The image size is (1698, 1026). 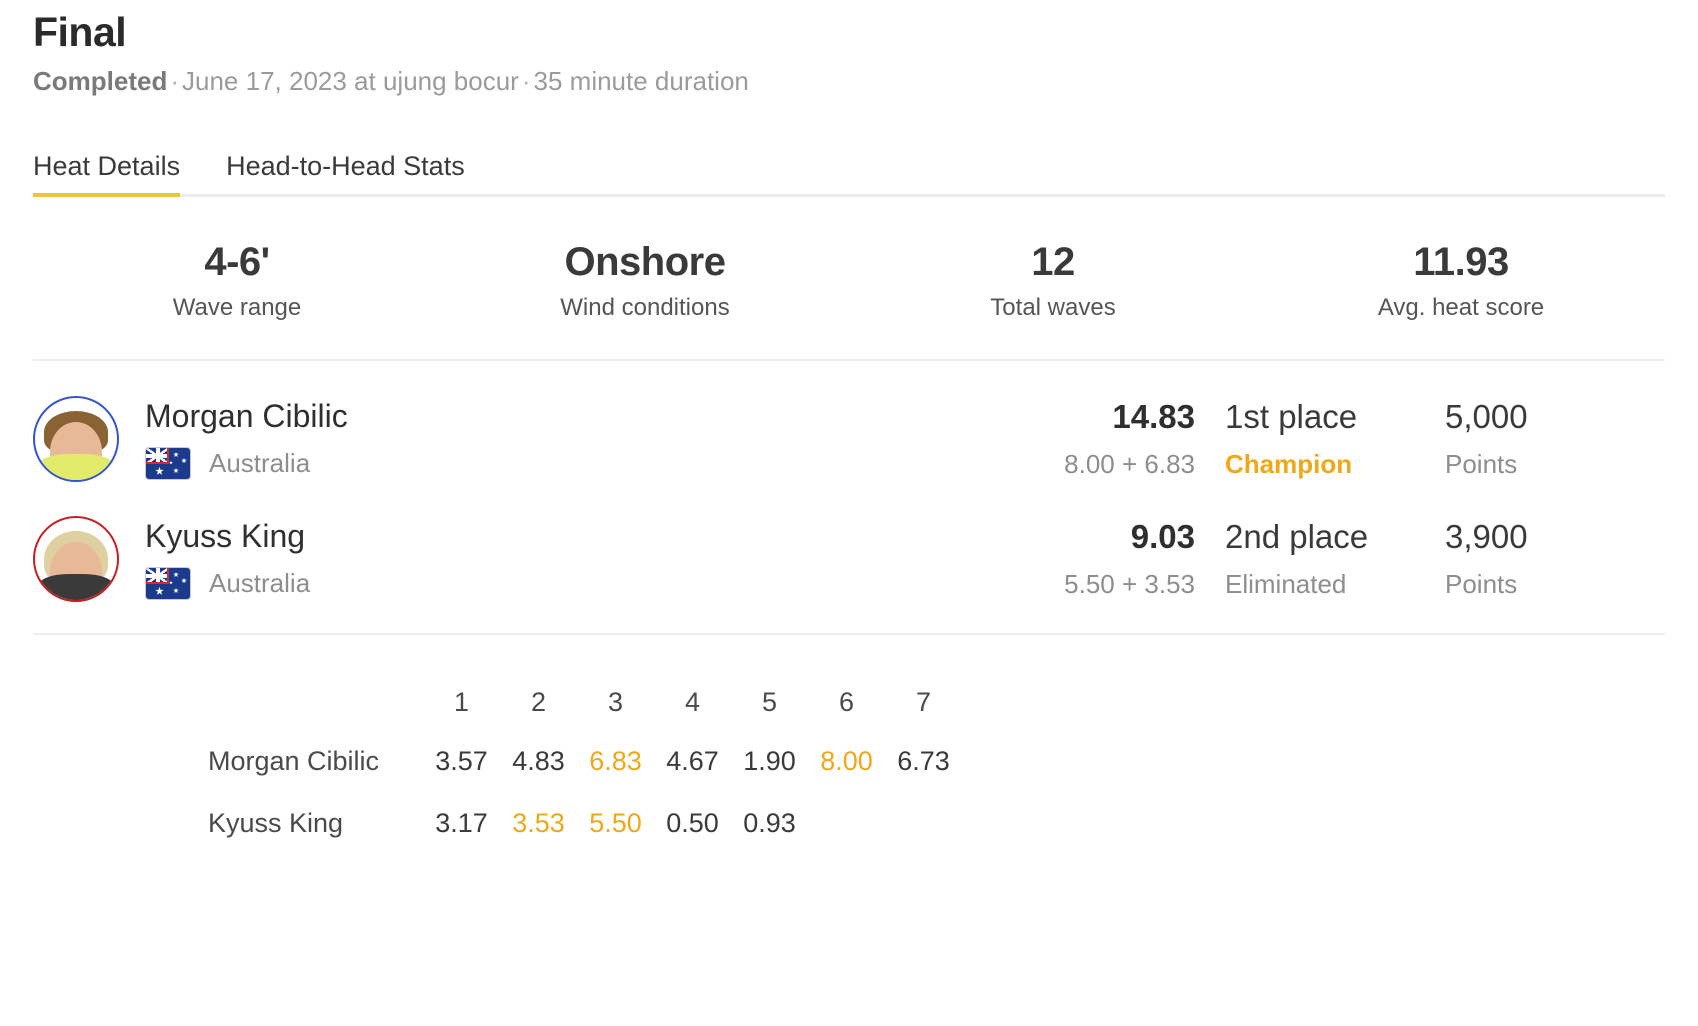 What do you see at coordinates (461, 761) in the screenshot?
I see `wave-score-cell: 3.57` at bounding box center [461, 761].